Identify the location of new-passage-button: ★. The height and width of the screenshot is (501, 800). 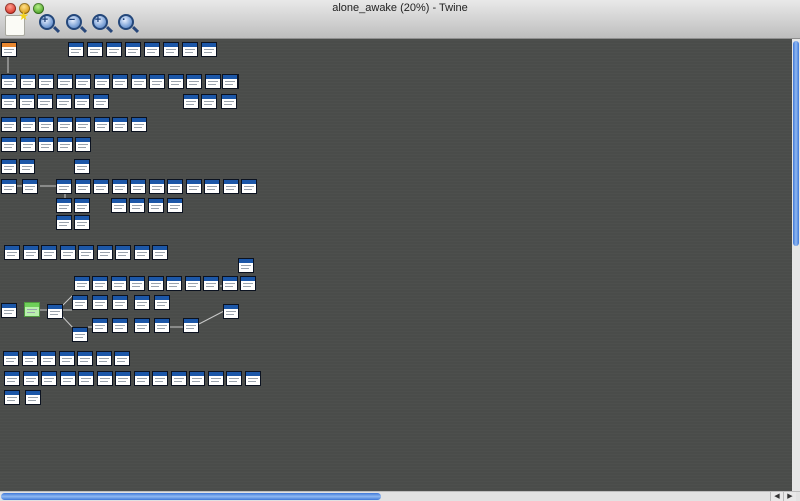
(17, 23).